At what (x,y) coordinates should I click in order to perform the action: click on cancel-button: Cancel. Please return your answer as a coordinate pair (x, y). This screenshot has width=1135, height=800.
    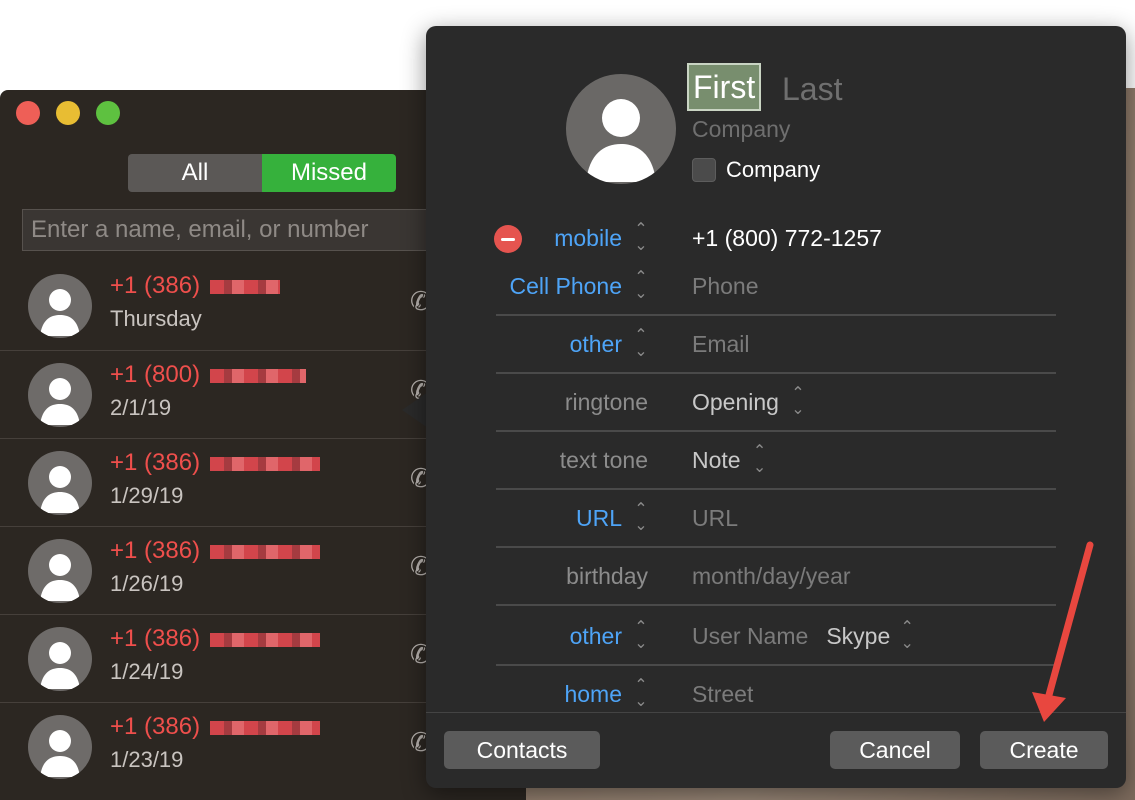
    Looking at the image, I should click on (895, 750).